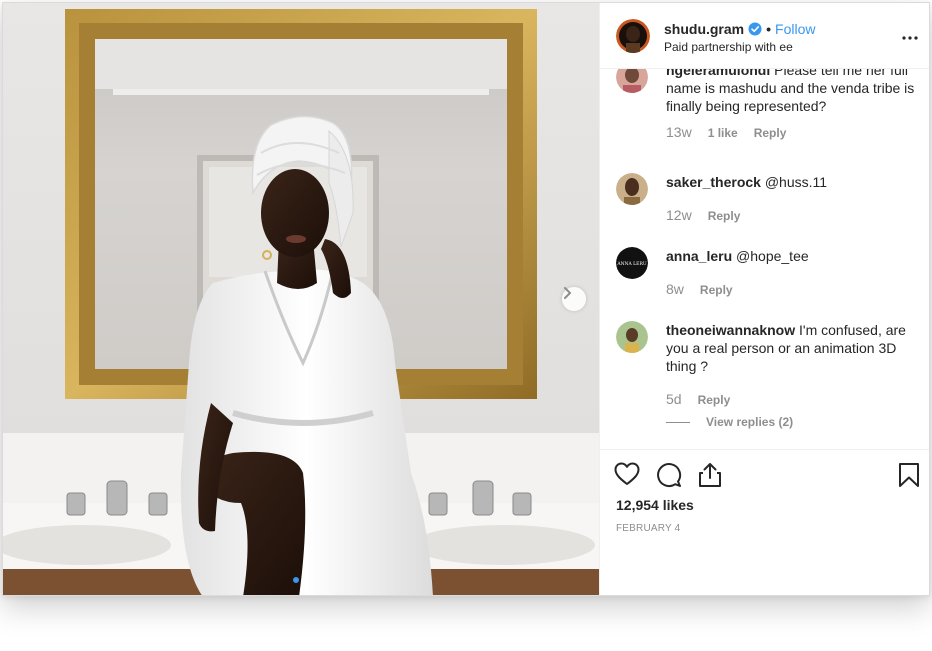  What do you see at coordinates (723, 133) in the screenshot?
I see `comment-likes: 1 like` at bounding box center [723, 133].